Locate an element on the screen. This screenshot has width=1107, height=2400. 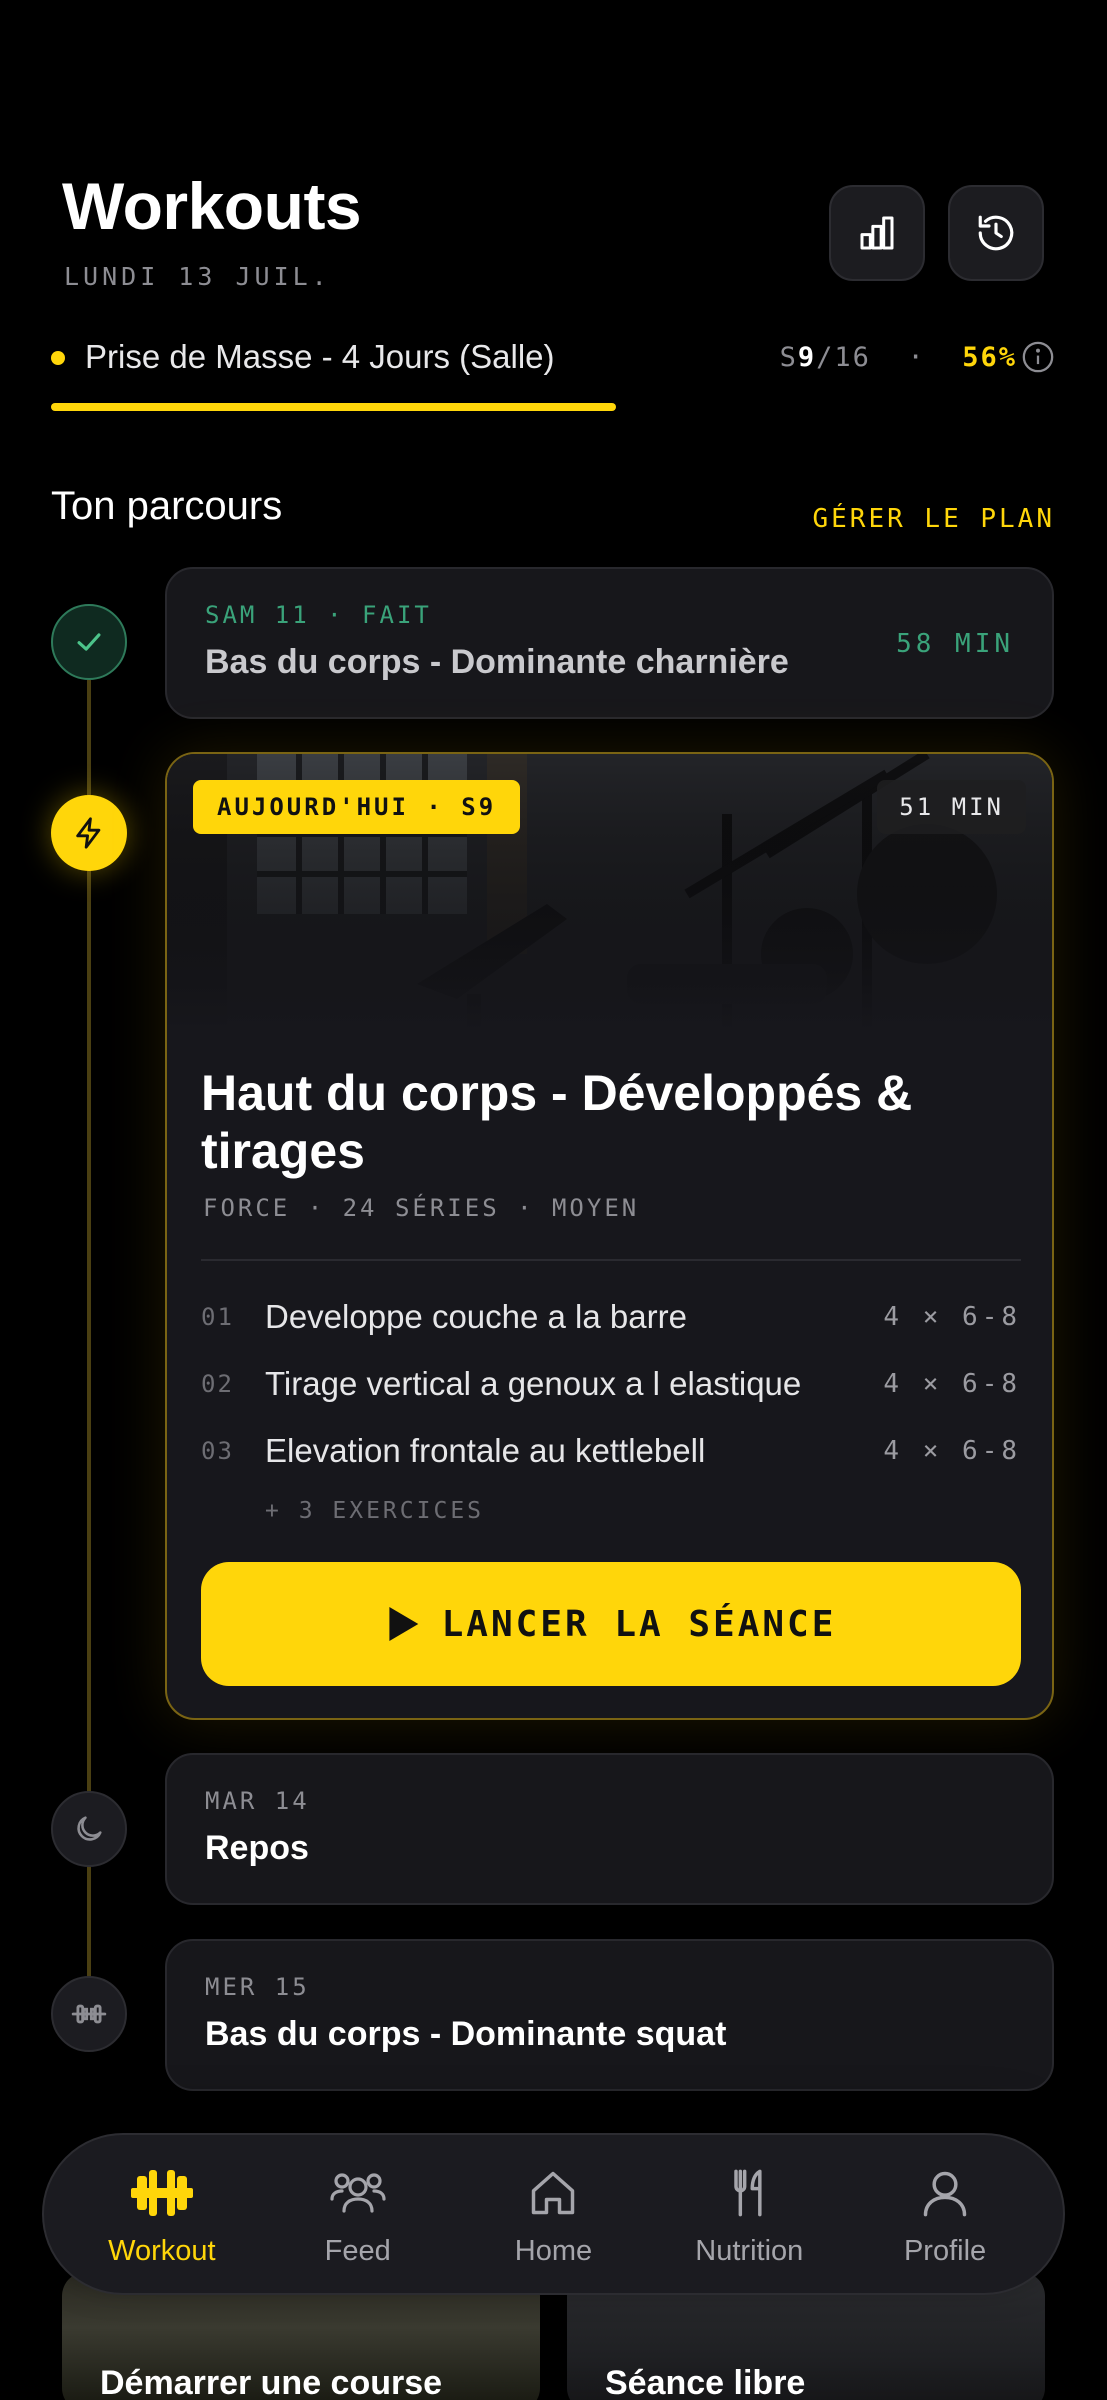
session-date-label: MAR 14 is located at coordinates (257, 1801).